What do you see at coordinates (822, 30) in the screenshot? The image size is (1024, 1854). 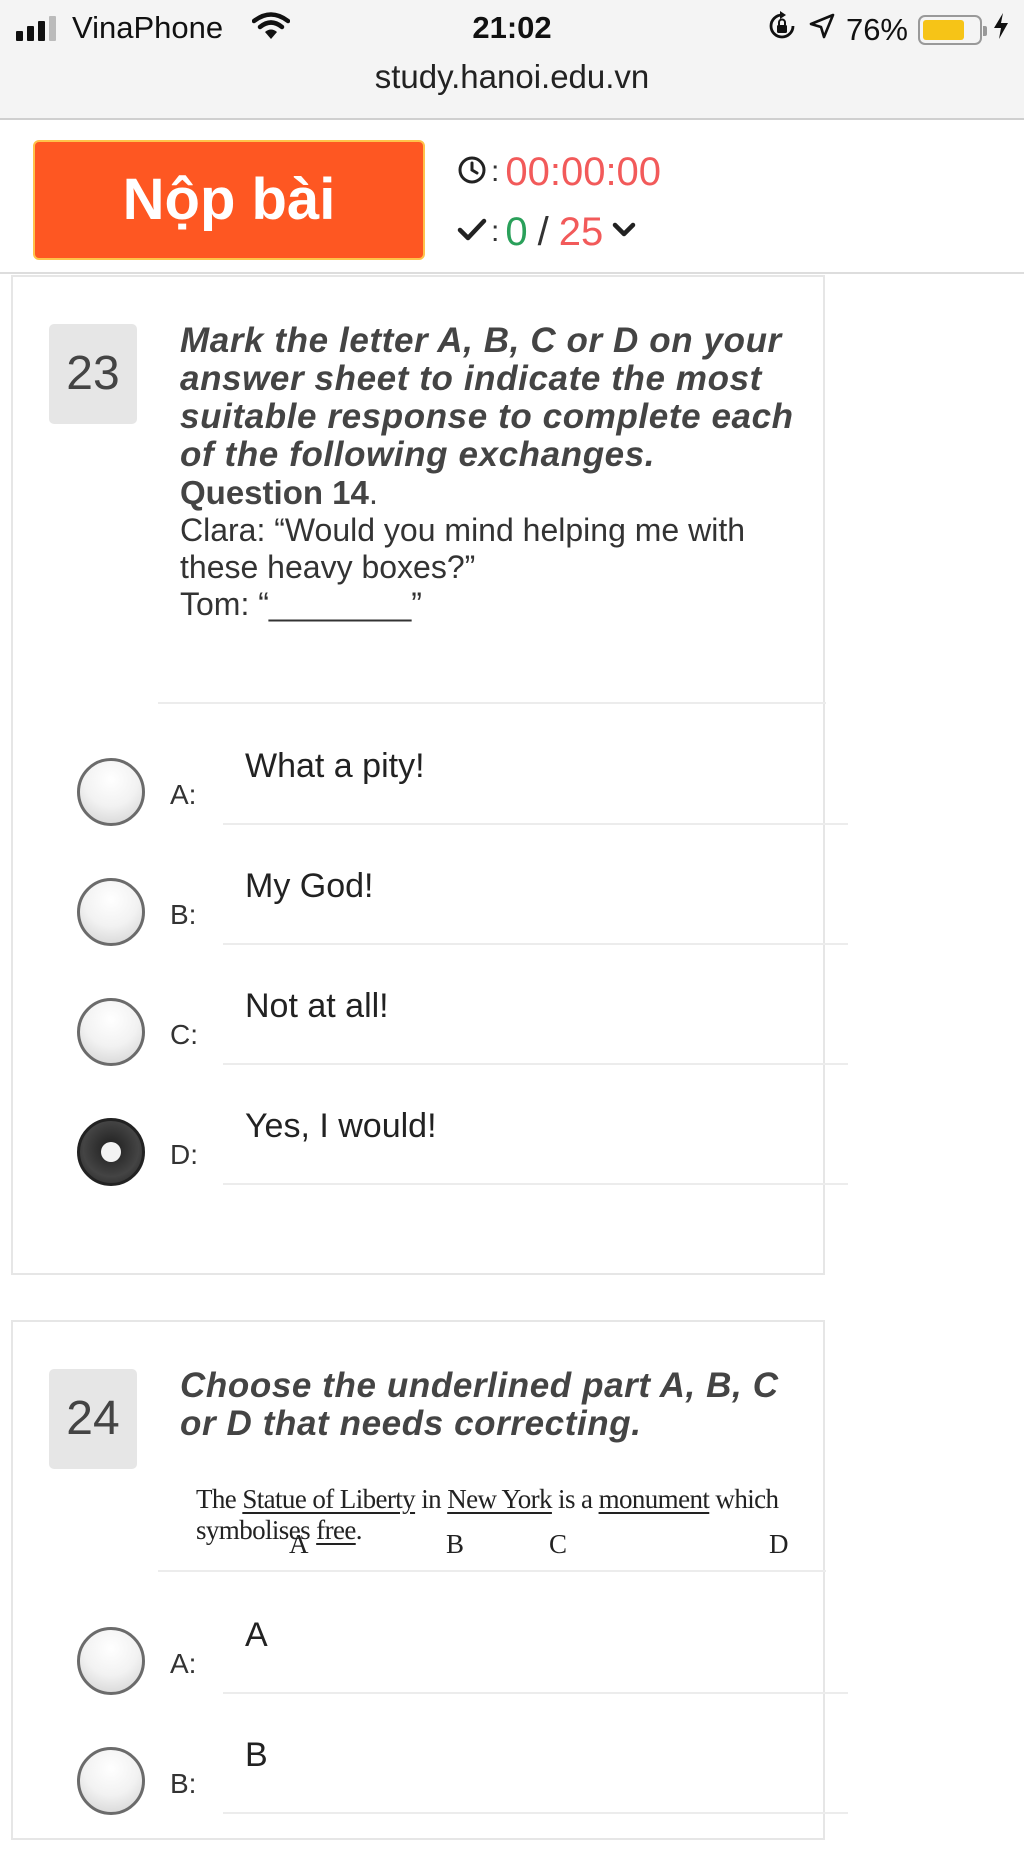 I see `location-arrow-icon` at bounding box center [822, 30].